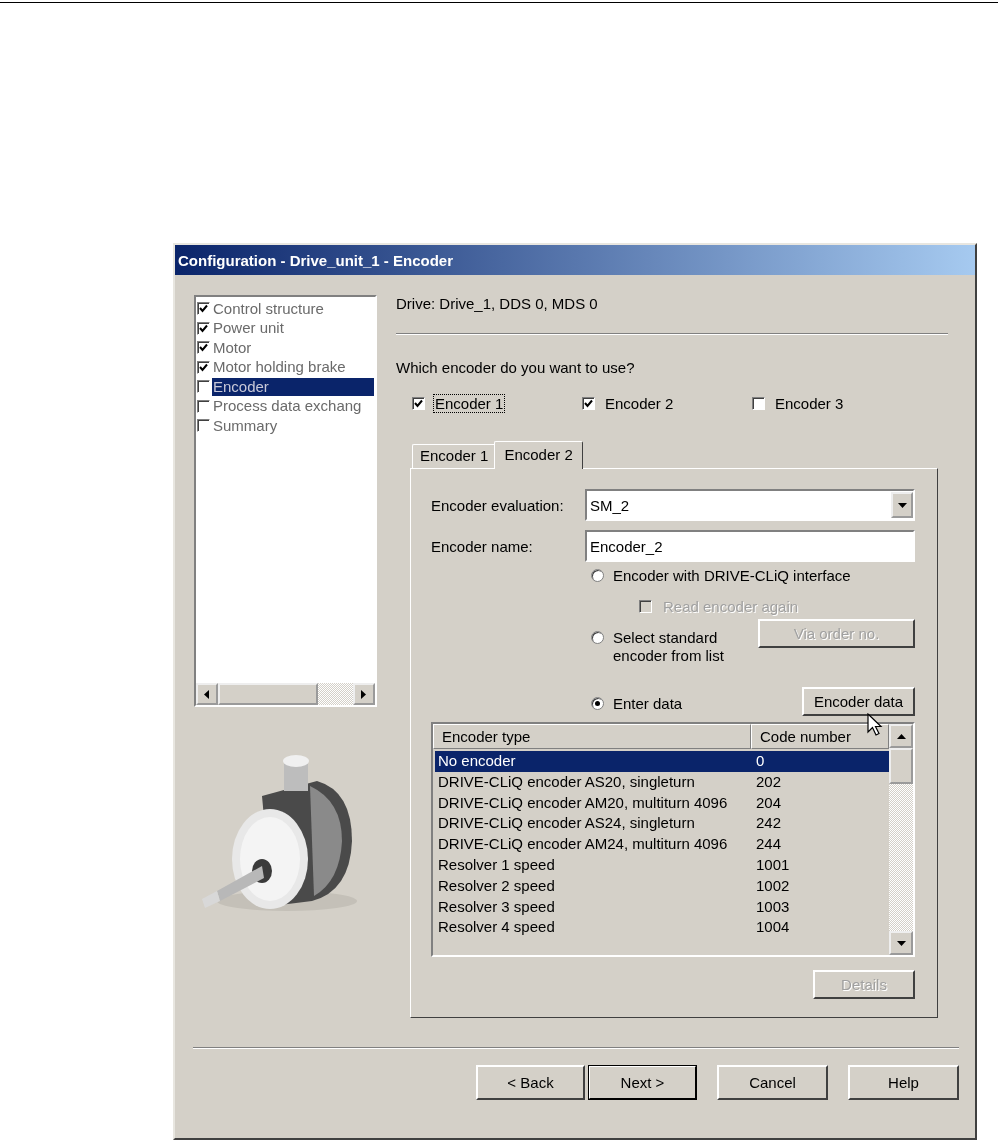  What do you see at coordinates (592, 736) in the screenshot?
I see `column-header: Encoder type` at bounding box center [592, 736].